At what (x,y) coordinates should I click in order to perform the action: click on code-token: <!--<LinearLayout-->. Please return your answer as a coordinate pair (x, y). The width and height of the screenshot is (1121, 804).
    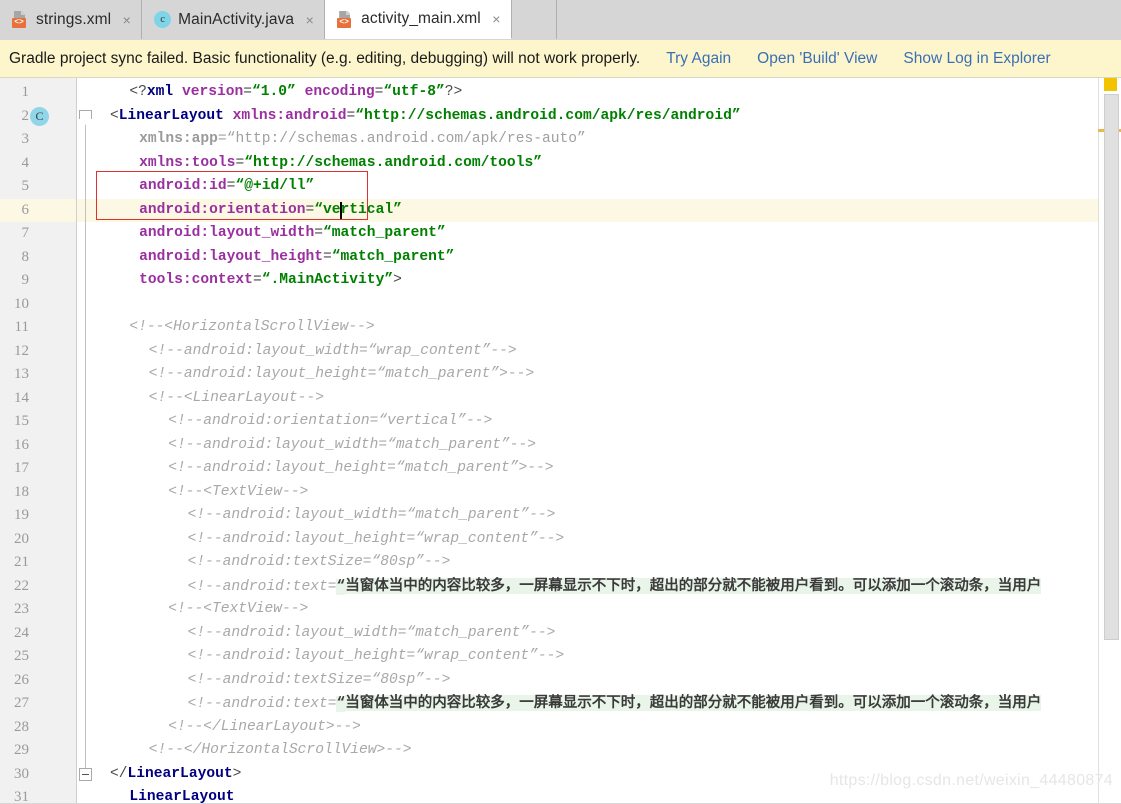
    Looking at the image, I should click on (236, 397).